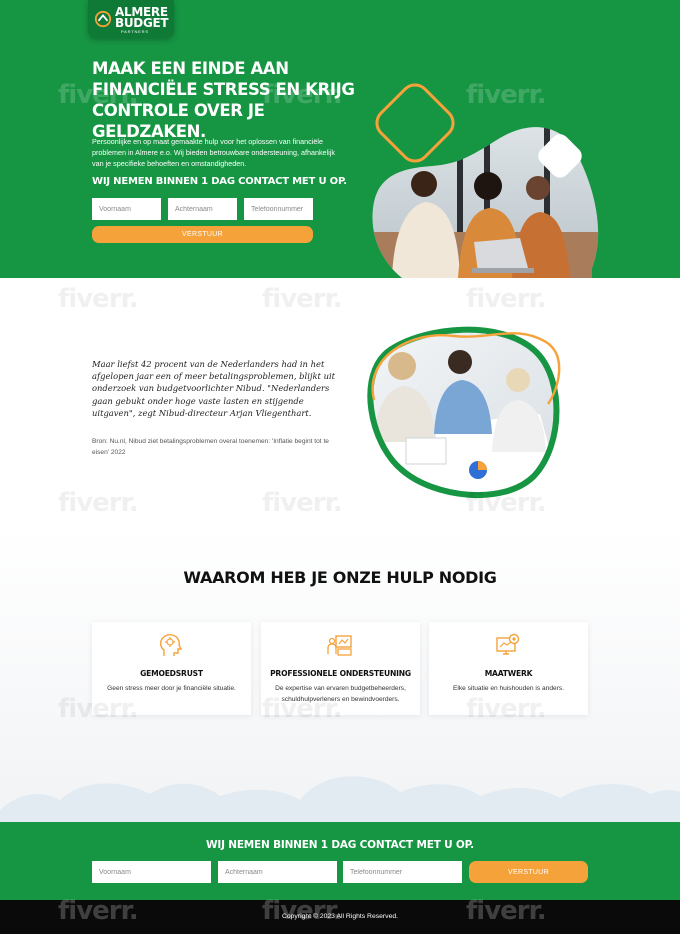  What do you see at coordinates (202, 209) in the screenshot?
I see `hero-last-name-input` at bounding box center [202, 209].